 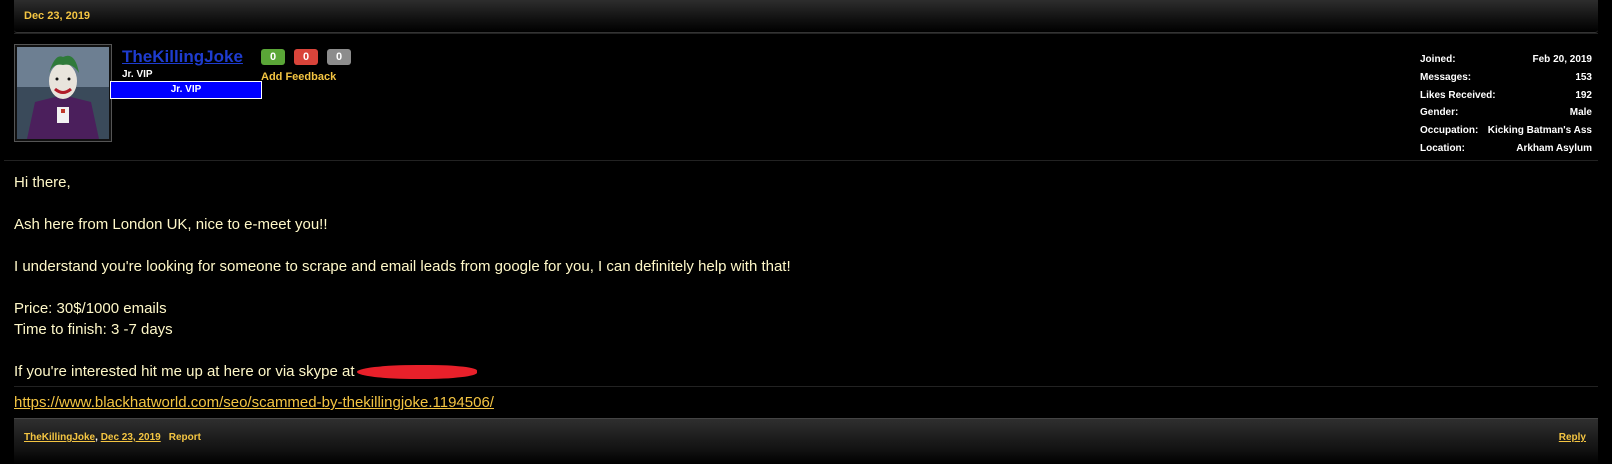 What do you see at coordinates (1554, 148) in the screenshot?
I see `stat-value: Arkham Asylum` at bounding box center [1554, 148].